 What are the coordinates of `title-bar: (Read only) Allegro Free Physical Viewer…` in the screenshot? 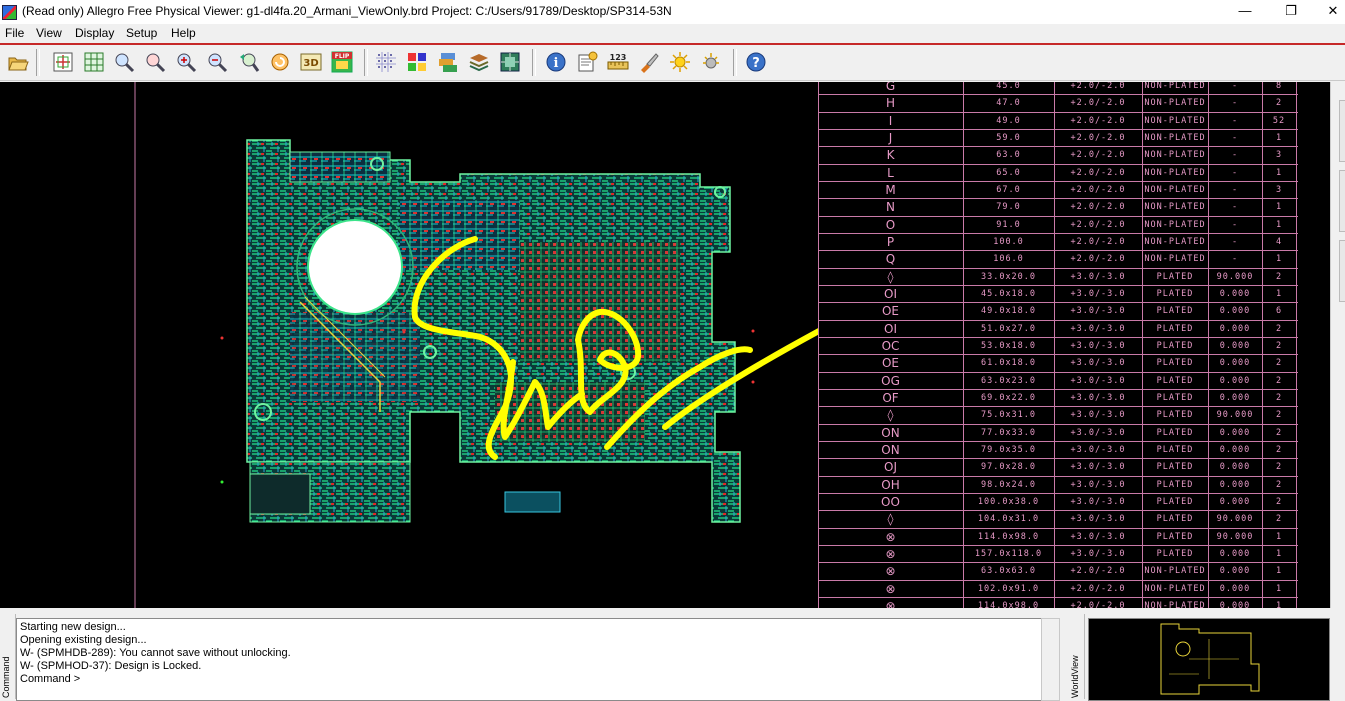 It's located at (672, 12).